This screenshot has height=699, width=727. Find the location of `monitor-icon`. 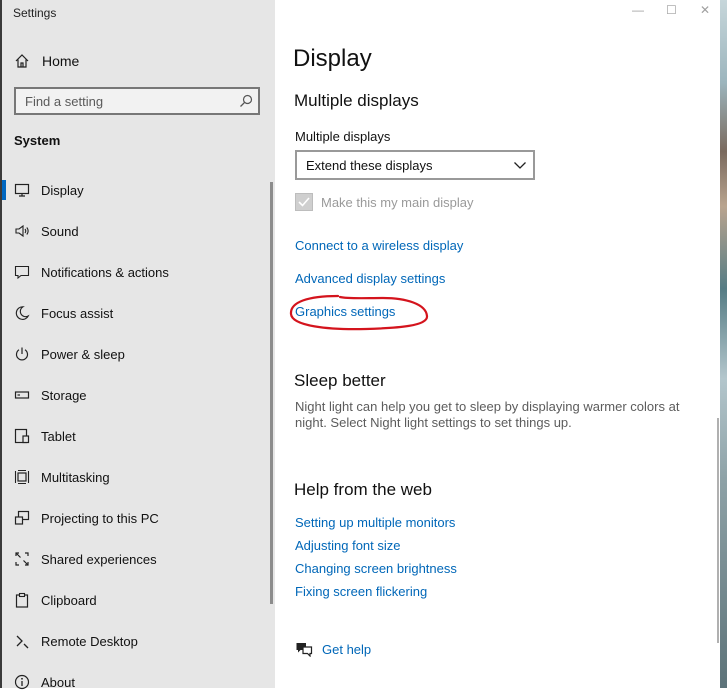

monitor-icon is located at coordinates (22, 190).